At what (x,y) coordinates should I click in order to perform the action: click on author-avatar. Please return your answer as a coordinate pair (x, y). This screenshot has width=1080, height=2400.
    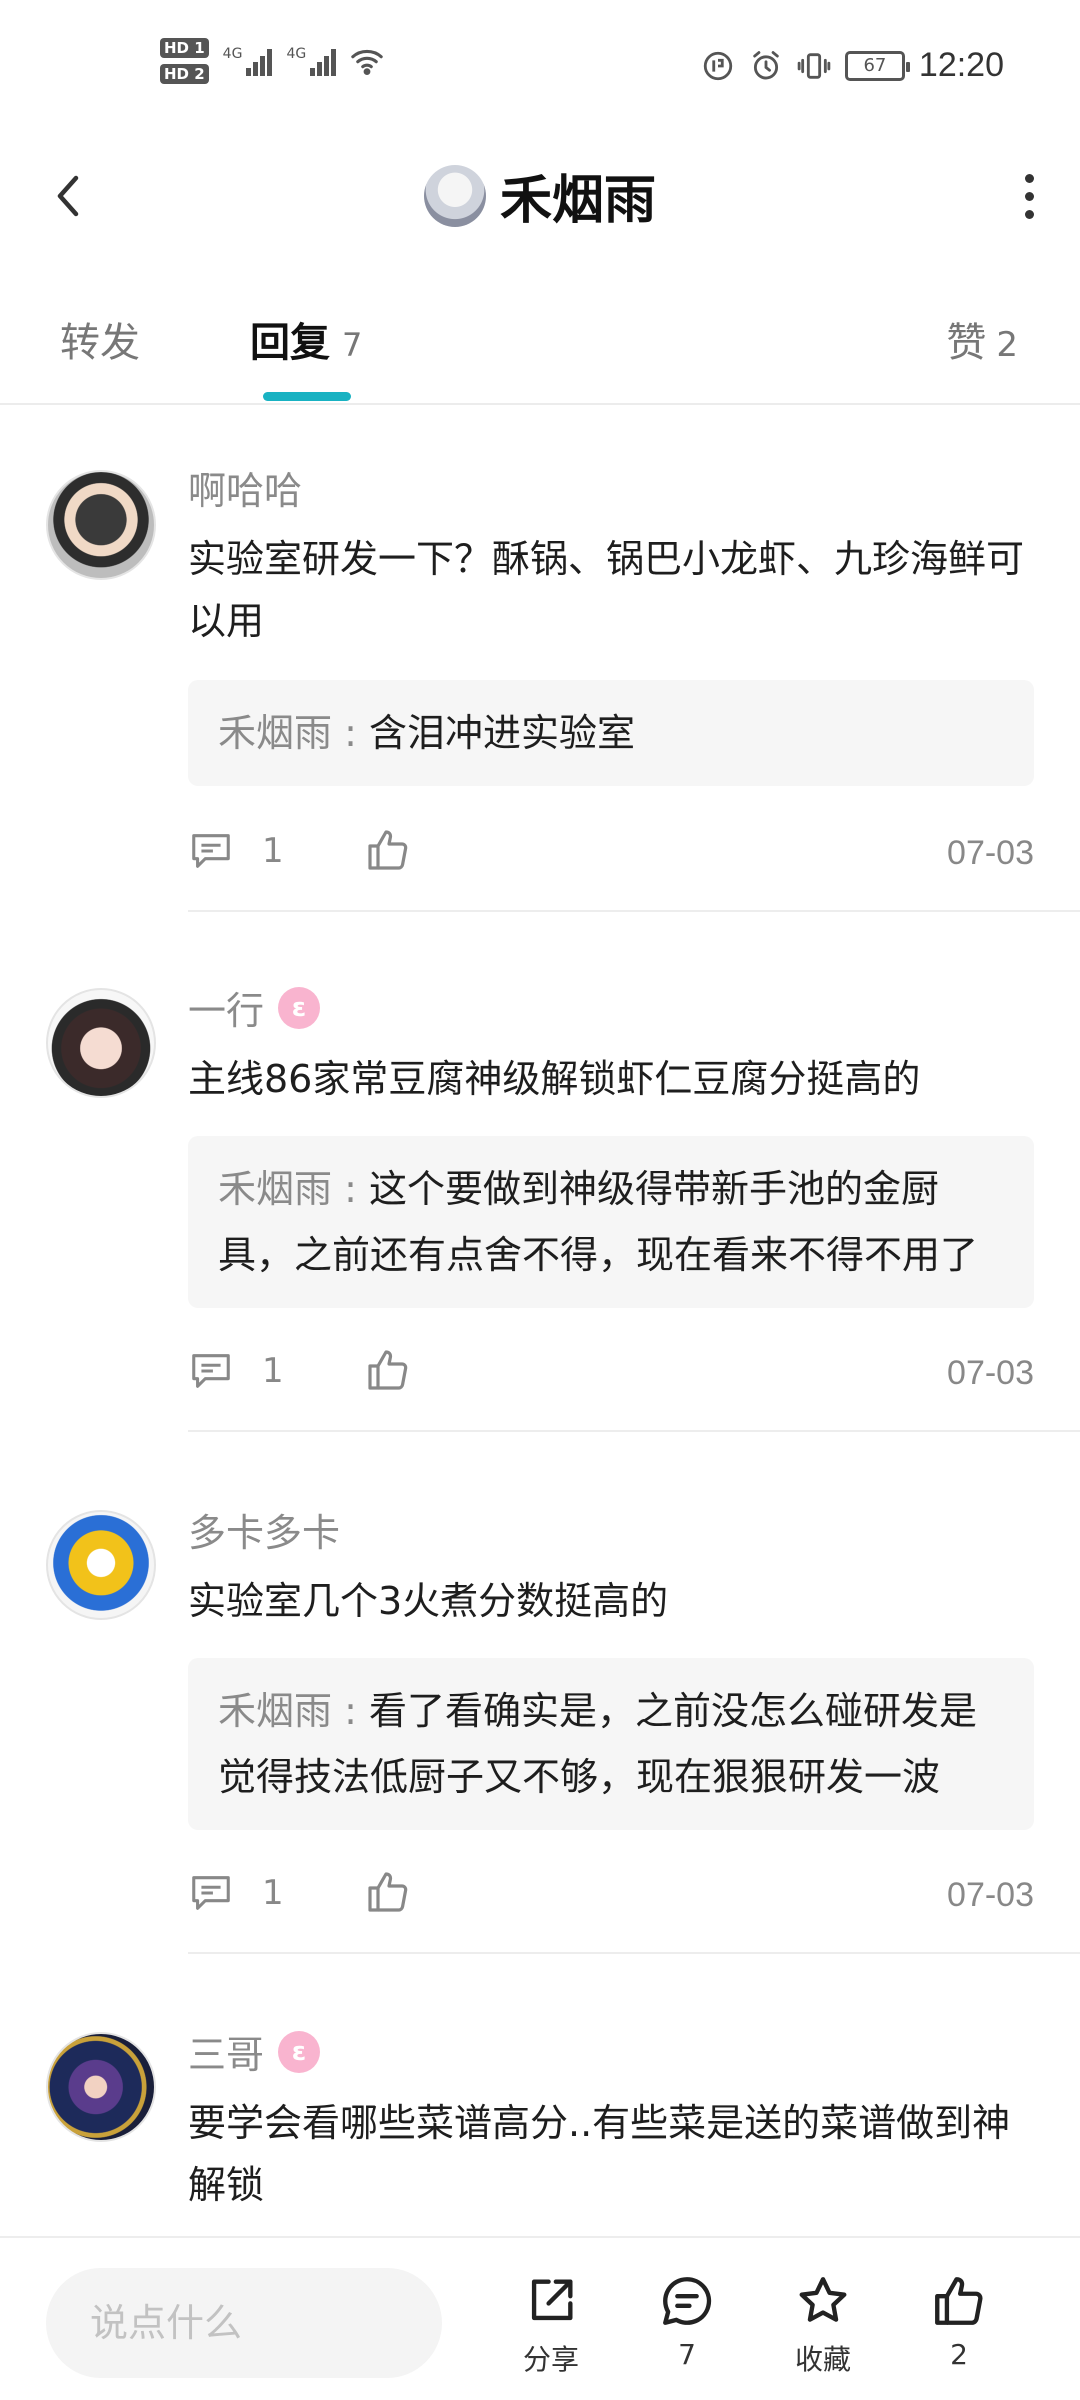
    Looking at the image, I should click on (454, 195).